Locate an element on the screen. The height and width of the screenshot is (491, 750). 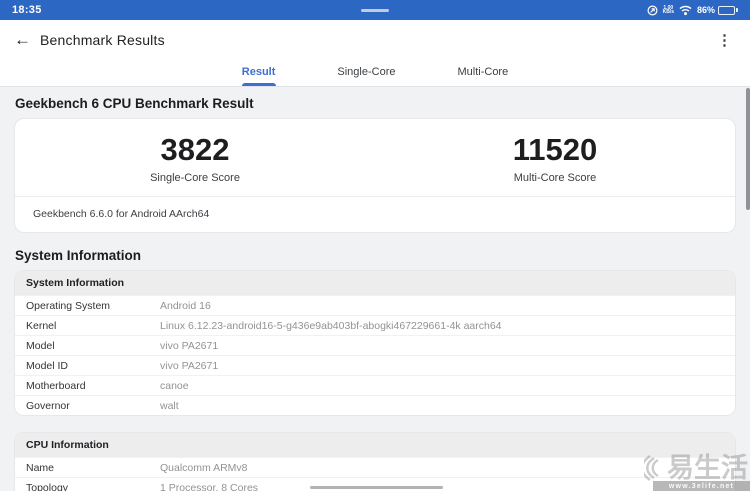
table-row: Model vivo PA2671 is located at coordinates (375, 345).